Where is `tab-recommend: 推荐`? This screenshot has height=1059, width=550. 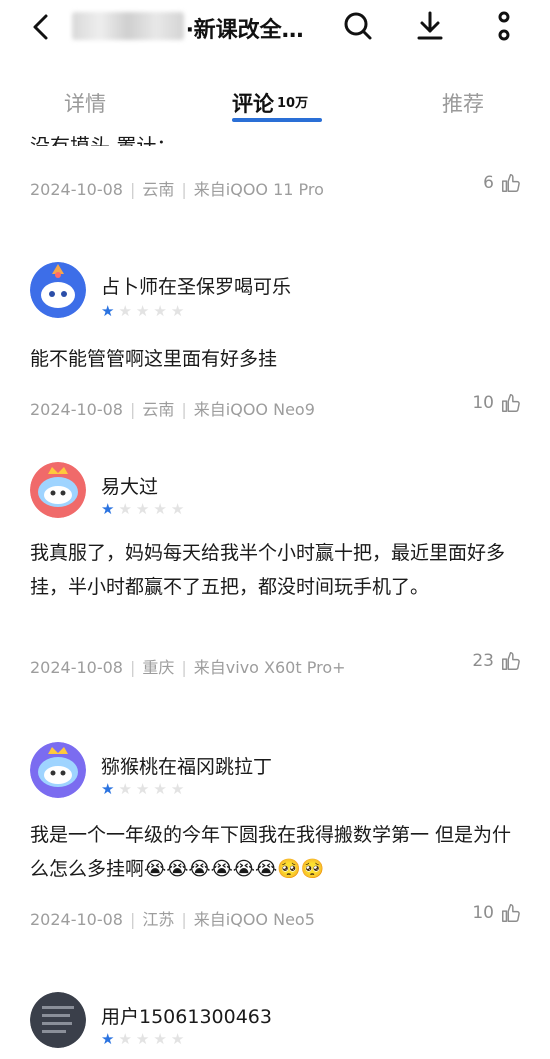
tab-recommend: 推荐 is located at coordinates (463, 103).